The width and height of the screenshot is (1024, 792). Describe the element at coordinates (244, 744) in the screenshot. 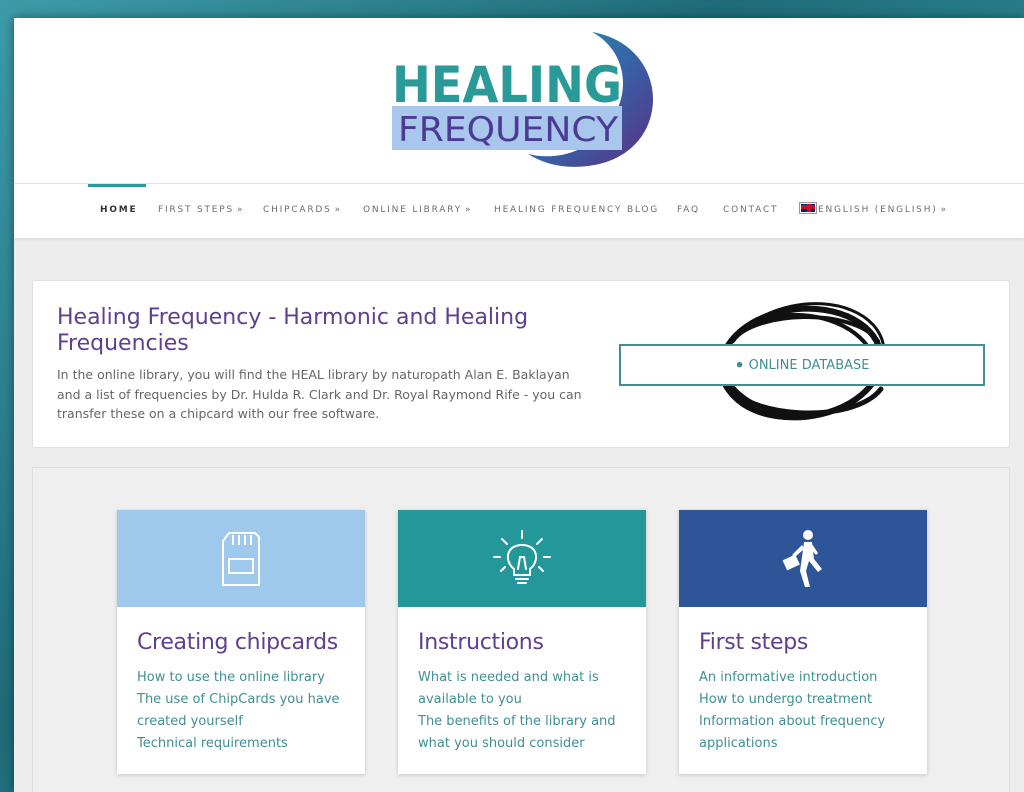

I see `card-link: Technical requirements` at that location.